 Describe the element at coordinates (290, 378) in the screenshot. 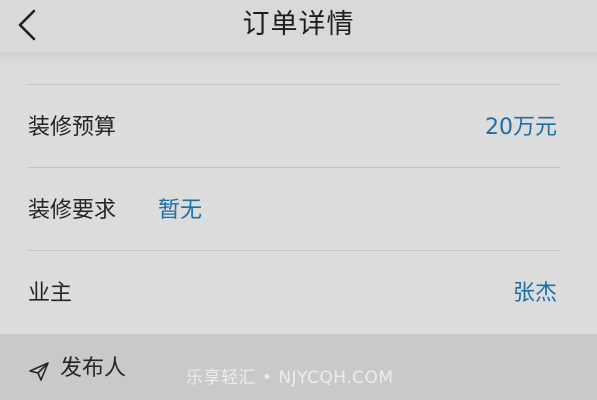

I see `watermark: 乐享轻汇 • NJYCQH.COM` at that location.